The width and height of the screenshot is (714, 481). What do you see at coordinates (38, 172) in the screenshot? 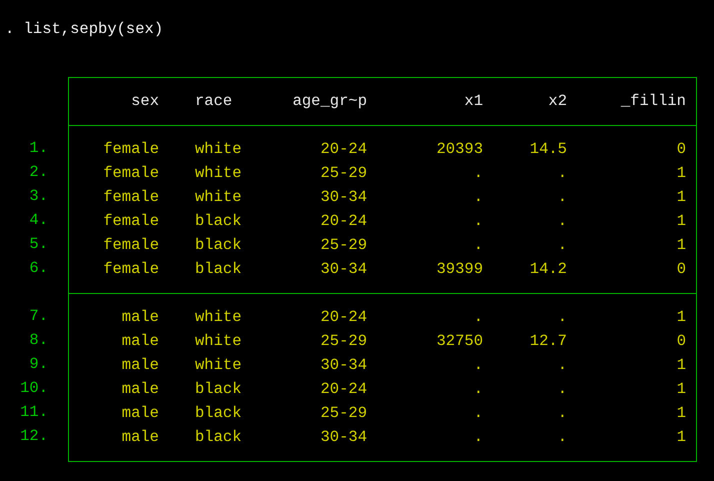
I see `row-number: 2.` at bounding box center [38, 172].